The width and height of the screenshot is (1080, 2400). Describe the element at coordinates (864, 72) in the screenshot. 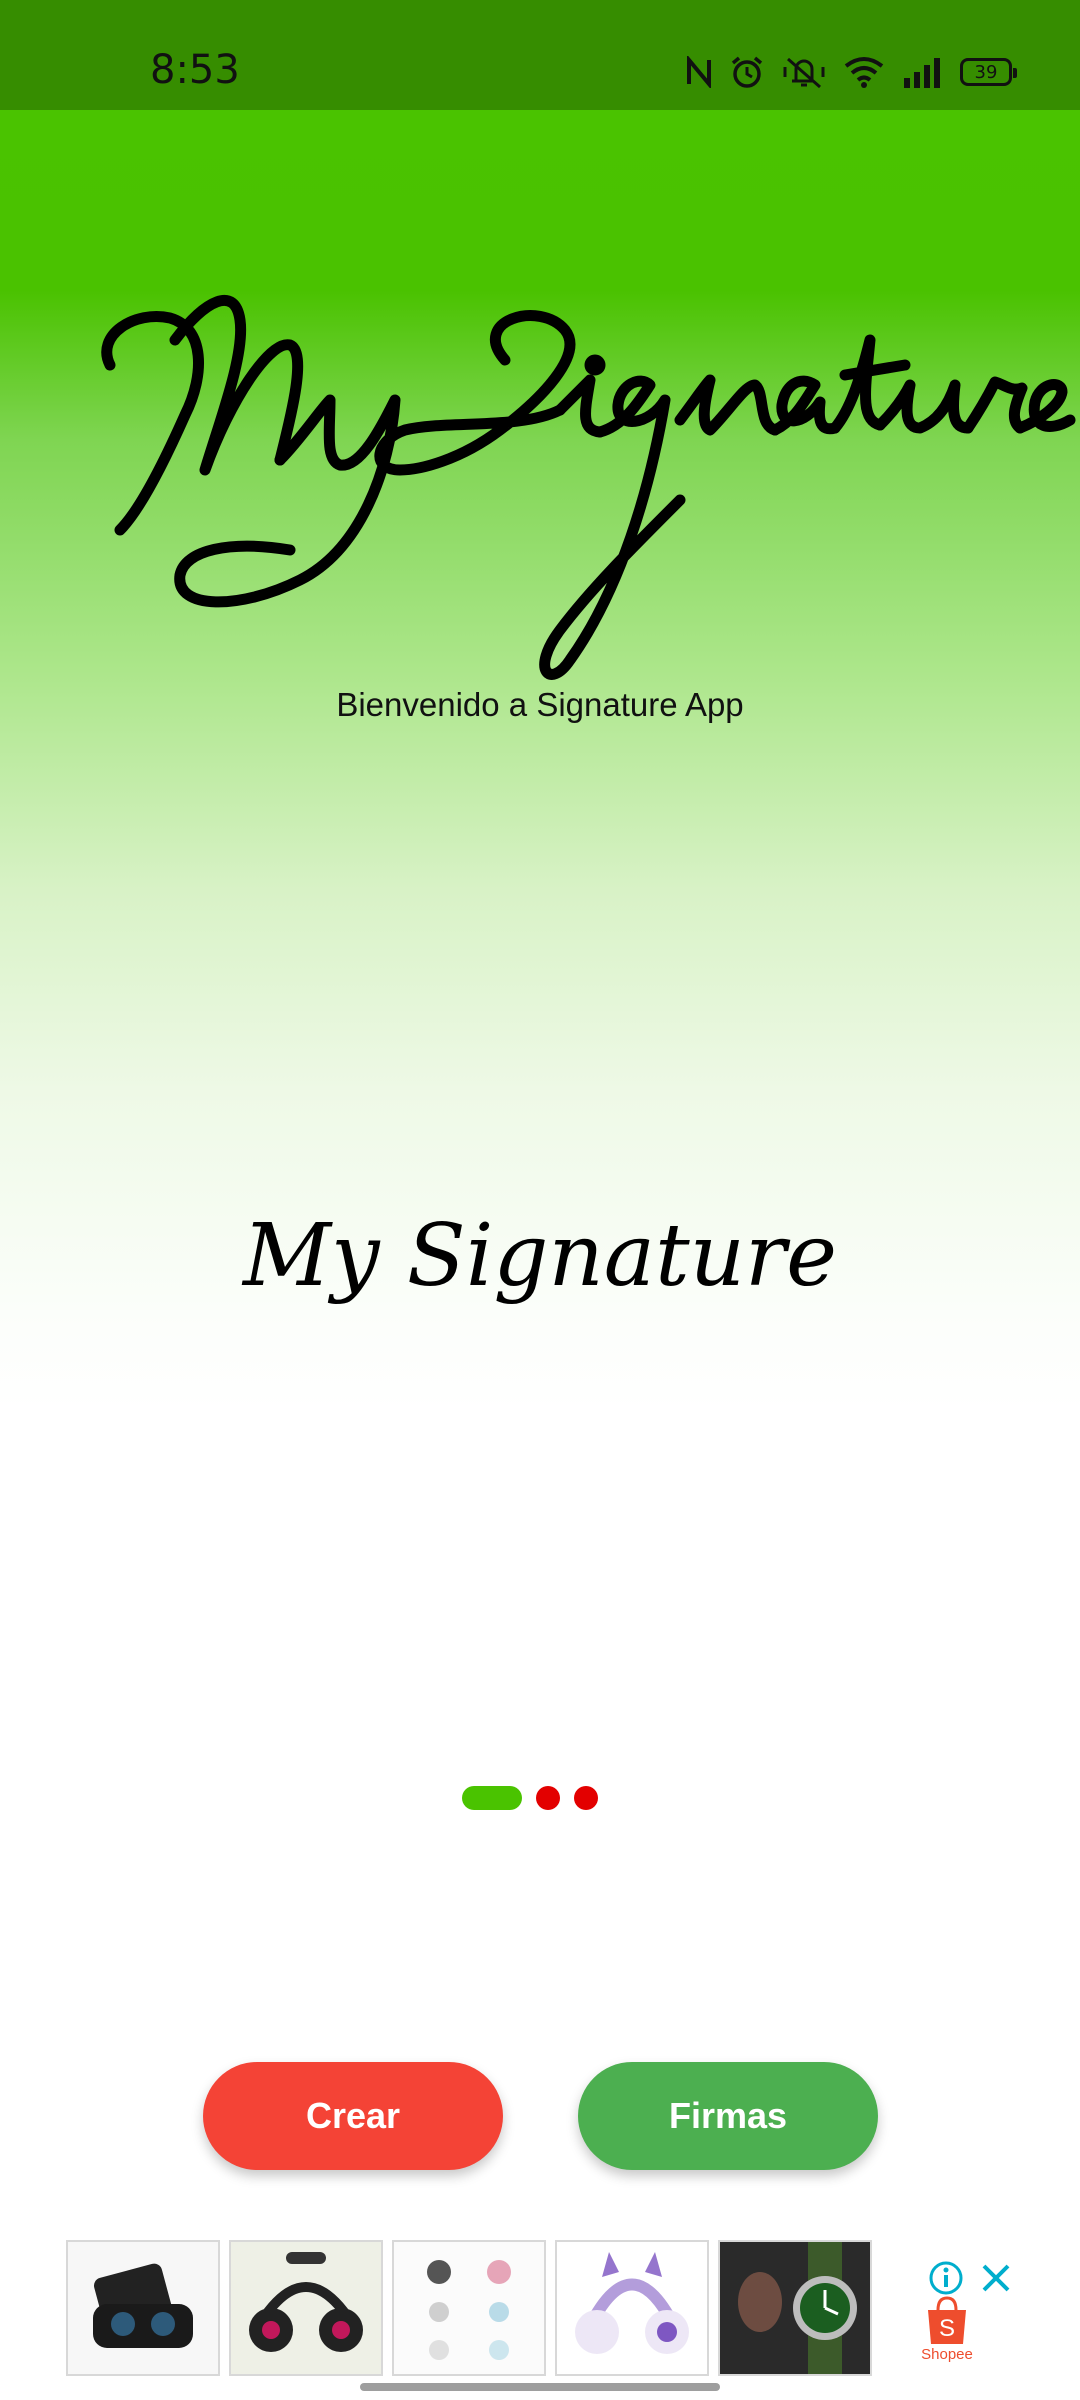

I see `wifi-icon` at that location.